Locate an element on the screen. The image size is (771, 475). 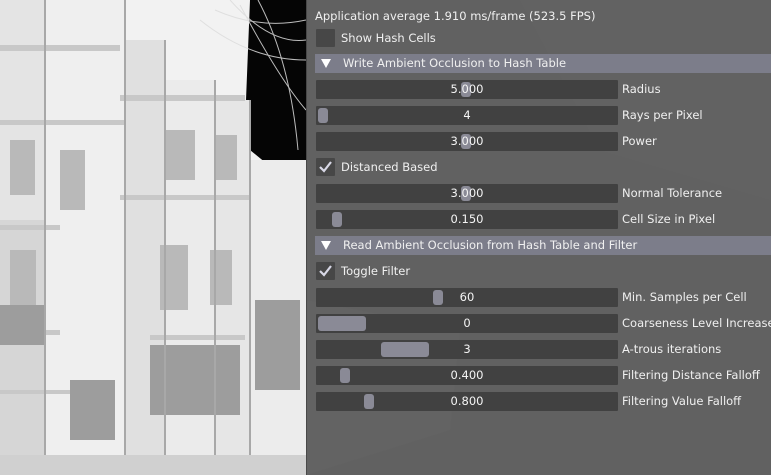
show-hash-cells-checkbox is located at coordinates (325, 38).